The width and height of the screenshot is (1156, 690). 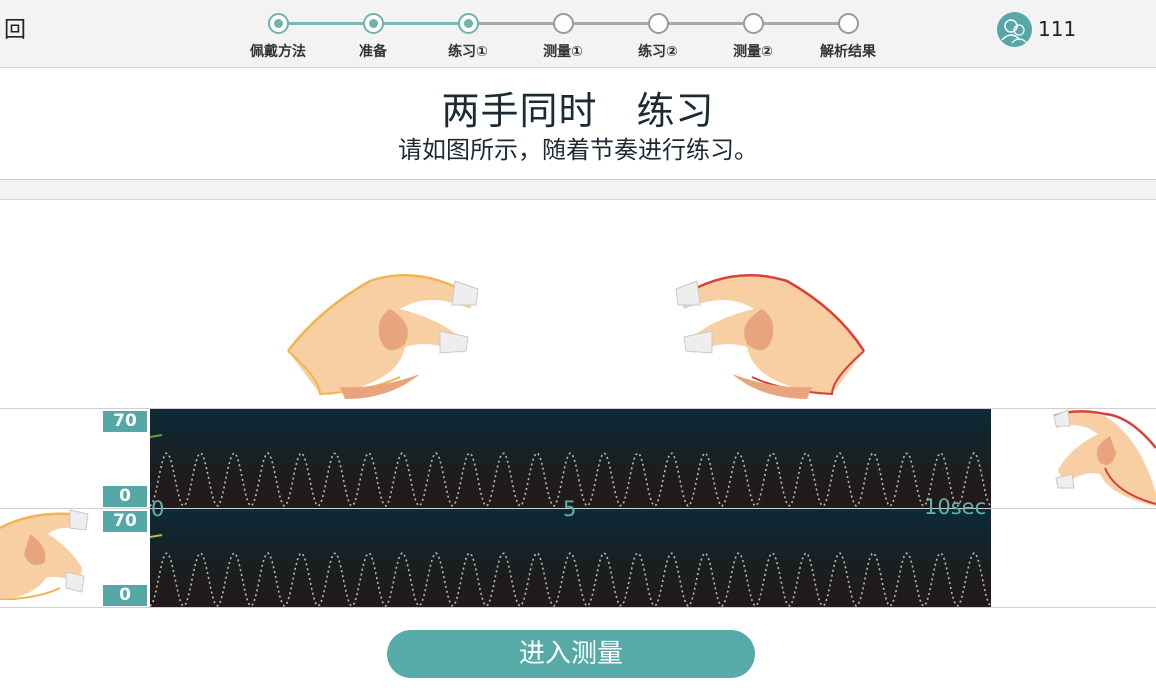 What do you see at coordinates (563, 23) in the screenshot?
I see `step-4-dot` at bounding box center [563, 23].